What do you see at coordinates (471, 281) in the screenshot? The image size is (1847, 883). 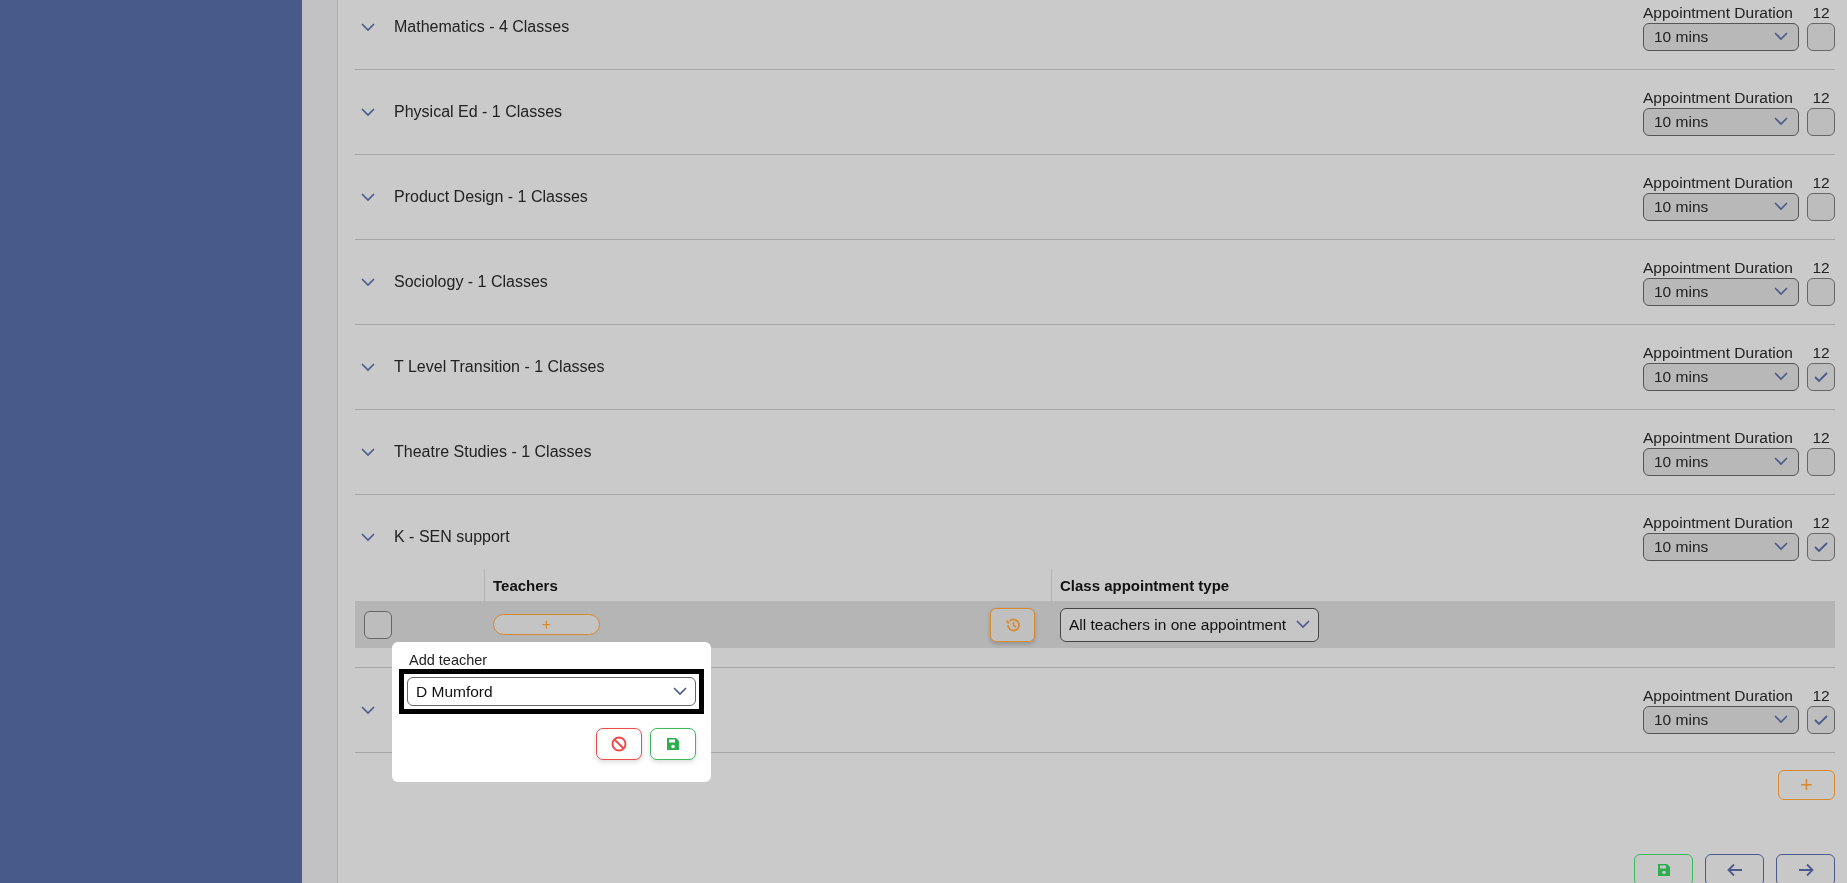 I see `subject-title: Sociology - 1 Classes` at bounding box center [471, 281].